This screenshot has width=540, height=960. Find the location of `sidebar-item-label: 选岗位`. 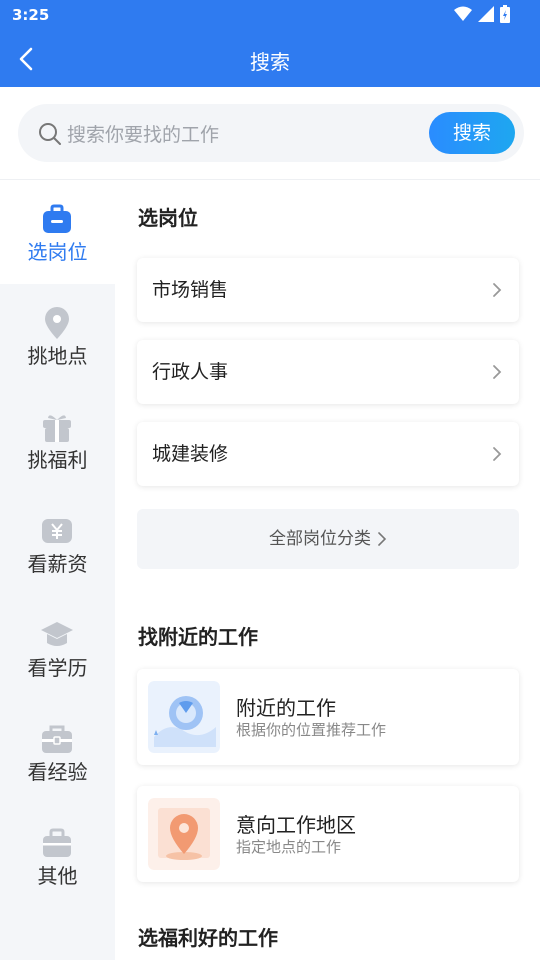

sidebar-item-label: 选岗位 is located at coordinates (57, 252).